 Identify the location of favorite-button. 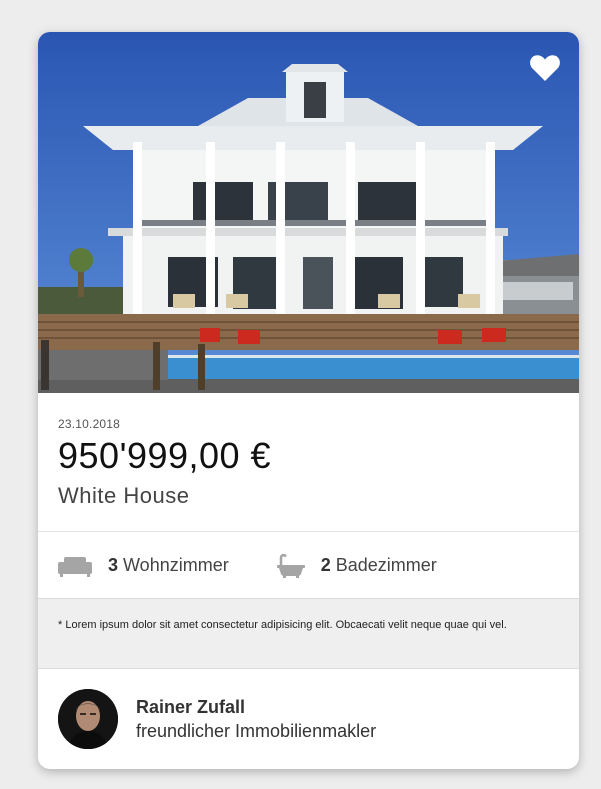
(545, 68).